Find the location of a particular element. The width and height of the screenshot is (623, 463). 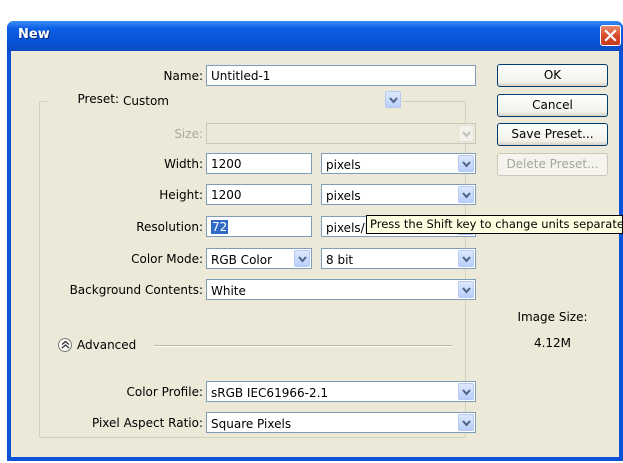

collapse-up-icon is located at coordinates (65, 344).